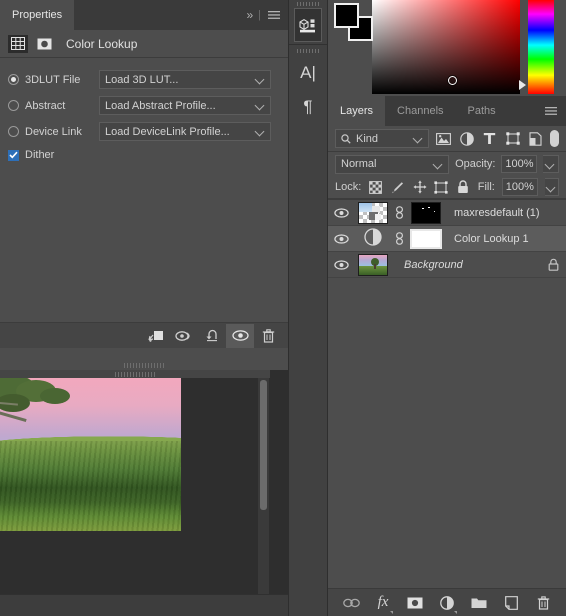 This screenshot has height=616, width=566. I want to click on grid-adjustment-icon, so click(18, 43).